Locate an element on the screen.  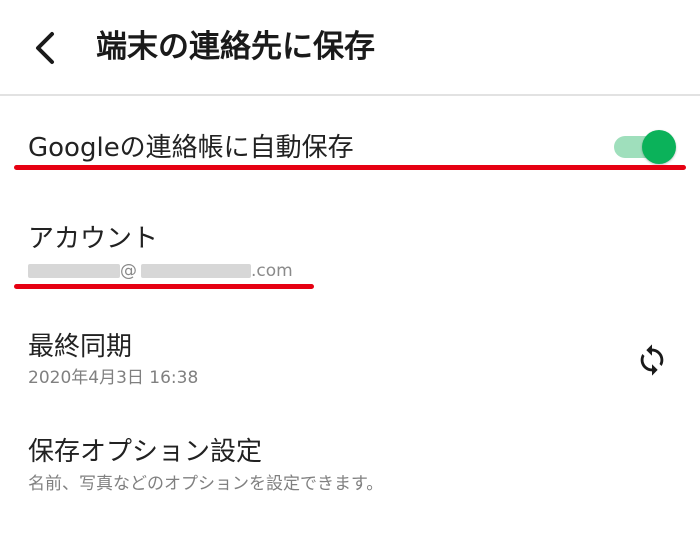
redacted-email-domain is located at coordinates (196, 271).